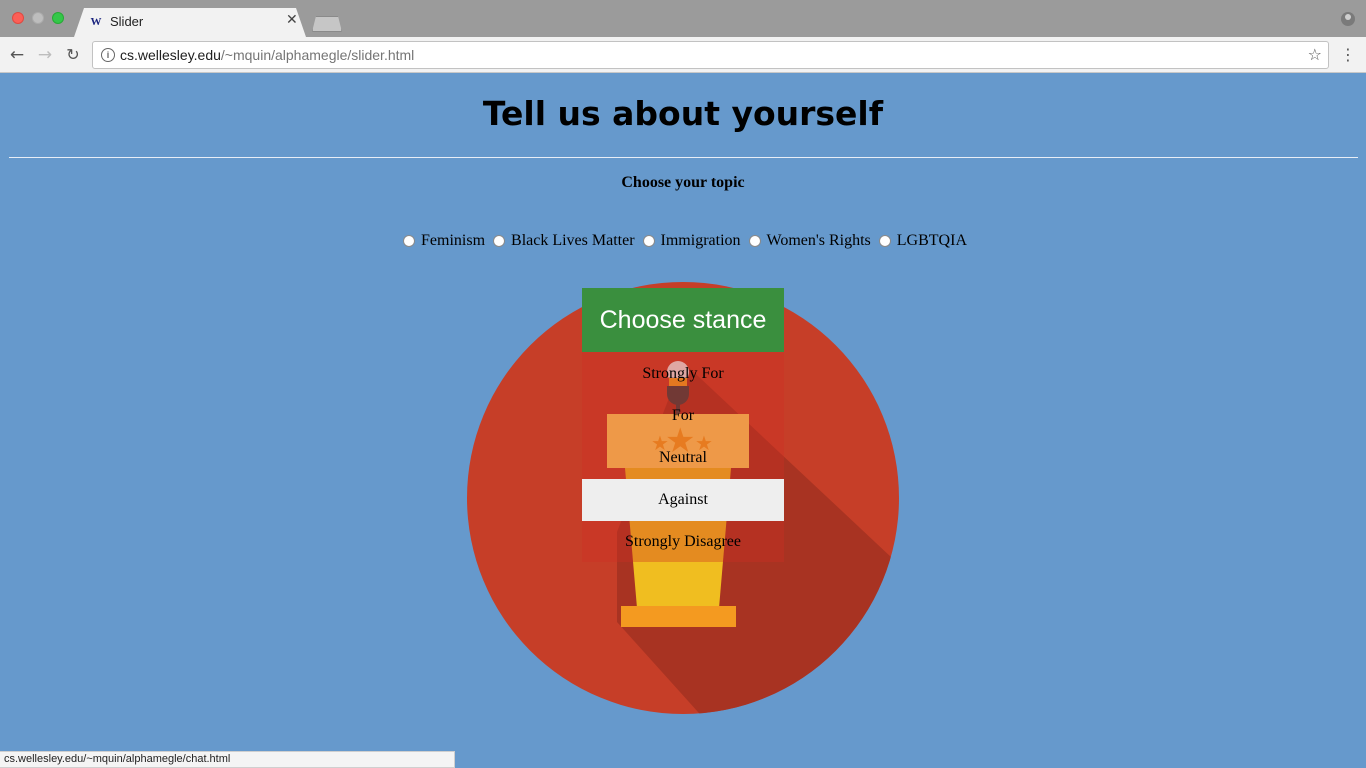 The height and width of the screenshot is (768, 1366). What do you see at coordinates (292, 20) in the screenshot?
I see `tab-close-icon: ✕` at bounding box center [292, 20].